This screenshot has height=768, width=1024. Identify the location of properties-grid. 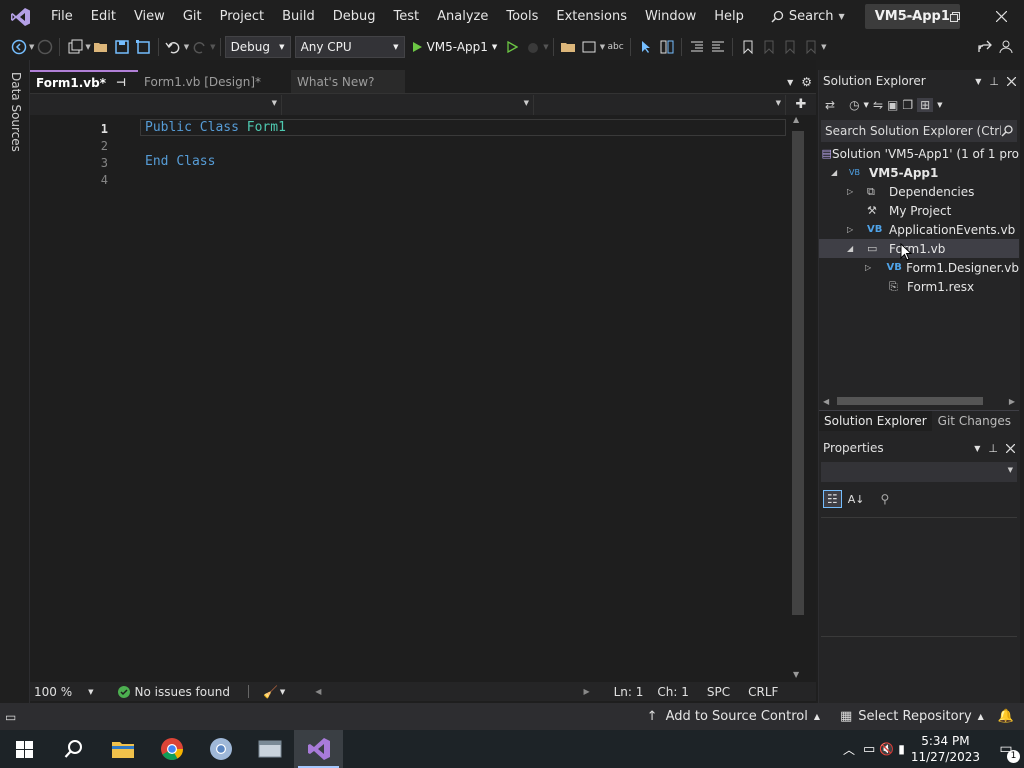
(919, 577).